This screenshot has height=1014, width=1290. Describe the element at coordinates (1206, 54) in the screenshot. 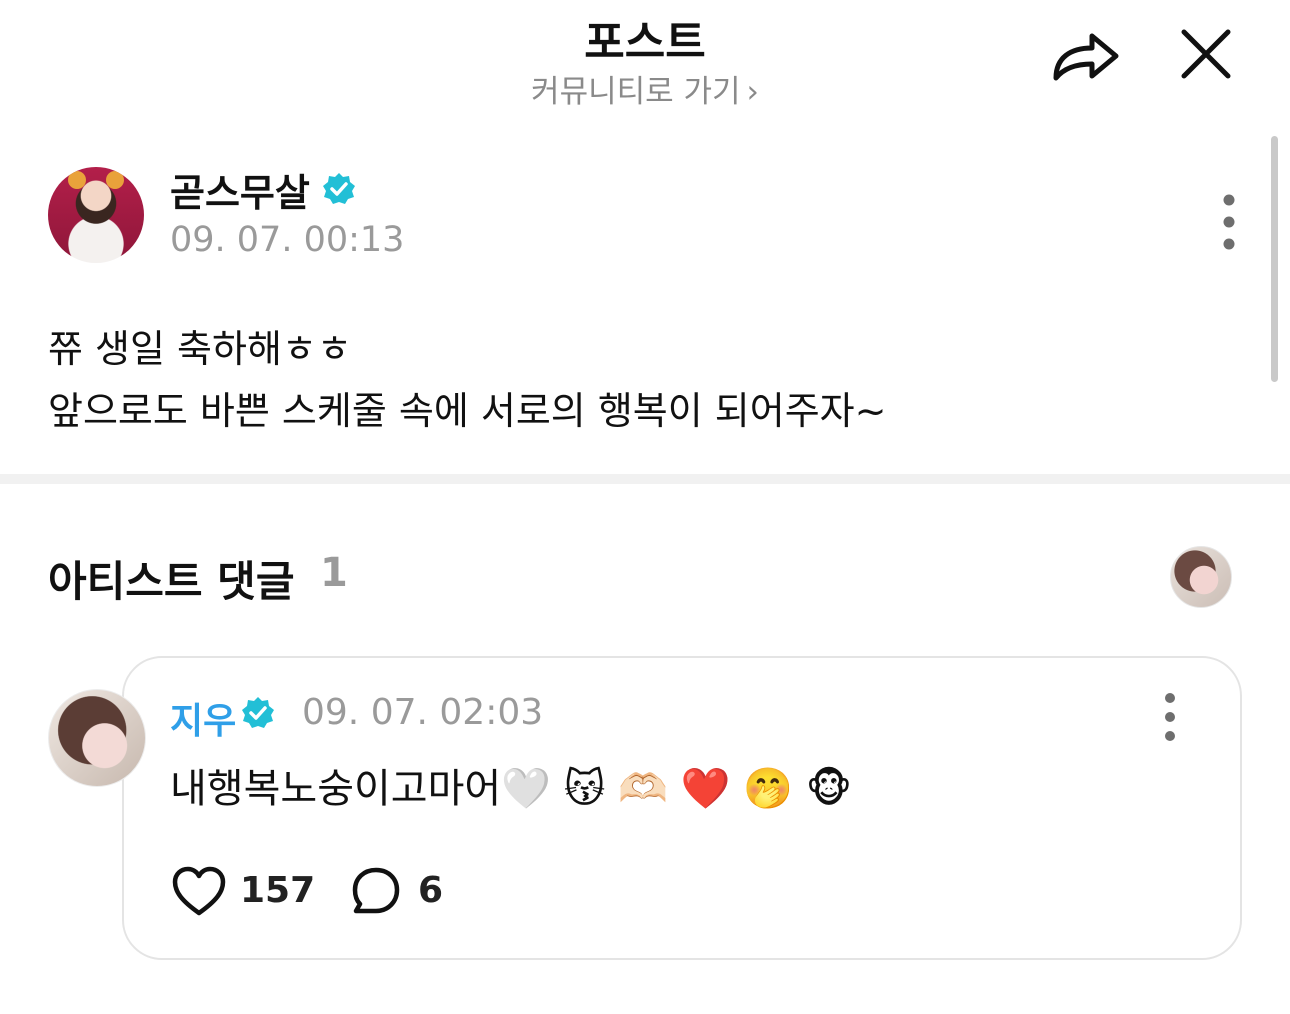

I see `close-icon` at that location.